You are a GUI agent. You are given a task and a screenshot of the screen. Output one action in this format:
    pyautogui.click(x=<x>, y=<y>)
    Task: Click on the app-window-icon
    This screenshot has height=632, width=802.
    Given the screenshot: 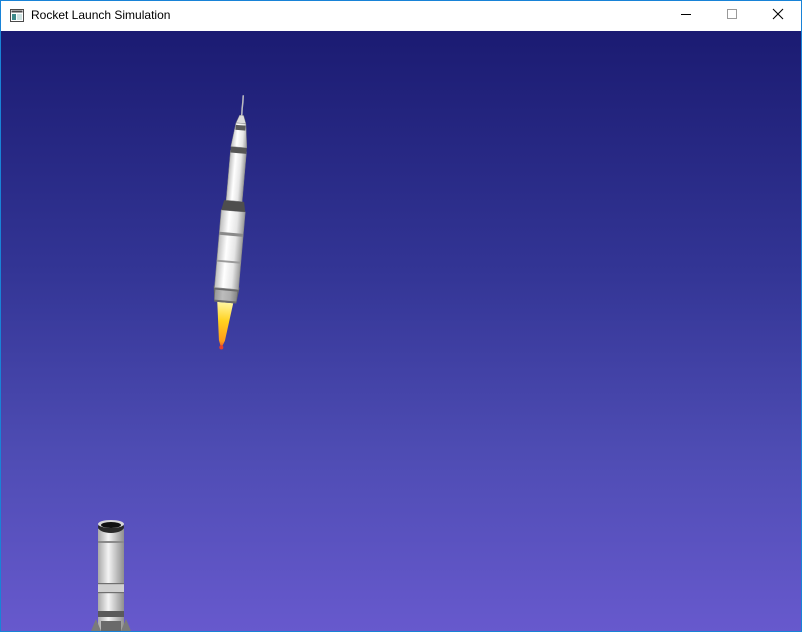 What is the action you would take?
    pyautogui.click(x=17, y=15)
    